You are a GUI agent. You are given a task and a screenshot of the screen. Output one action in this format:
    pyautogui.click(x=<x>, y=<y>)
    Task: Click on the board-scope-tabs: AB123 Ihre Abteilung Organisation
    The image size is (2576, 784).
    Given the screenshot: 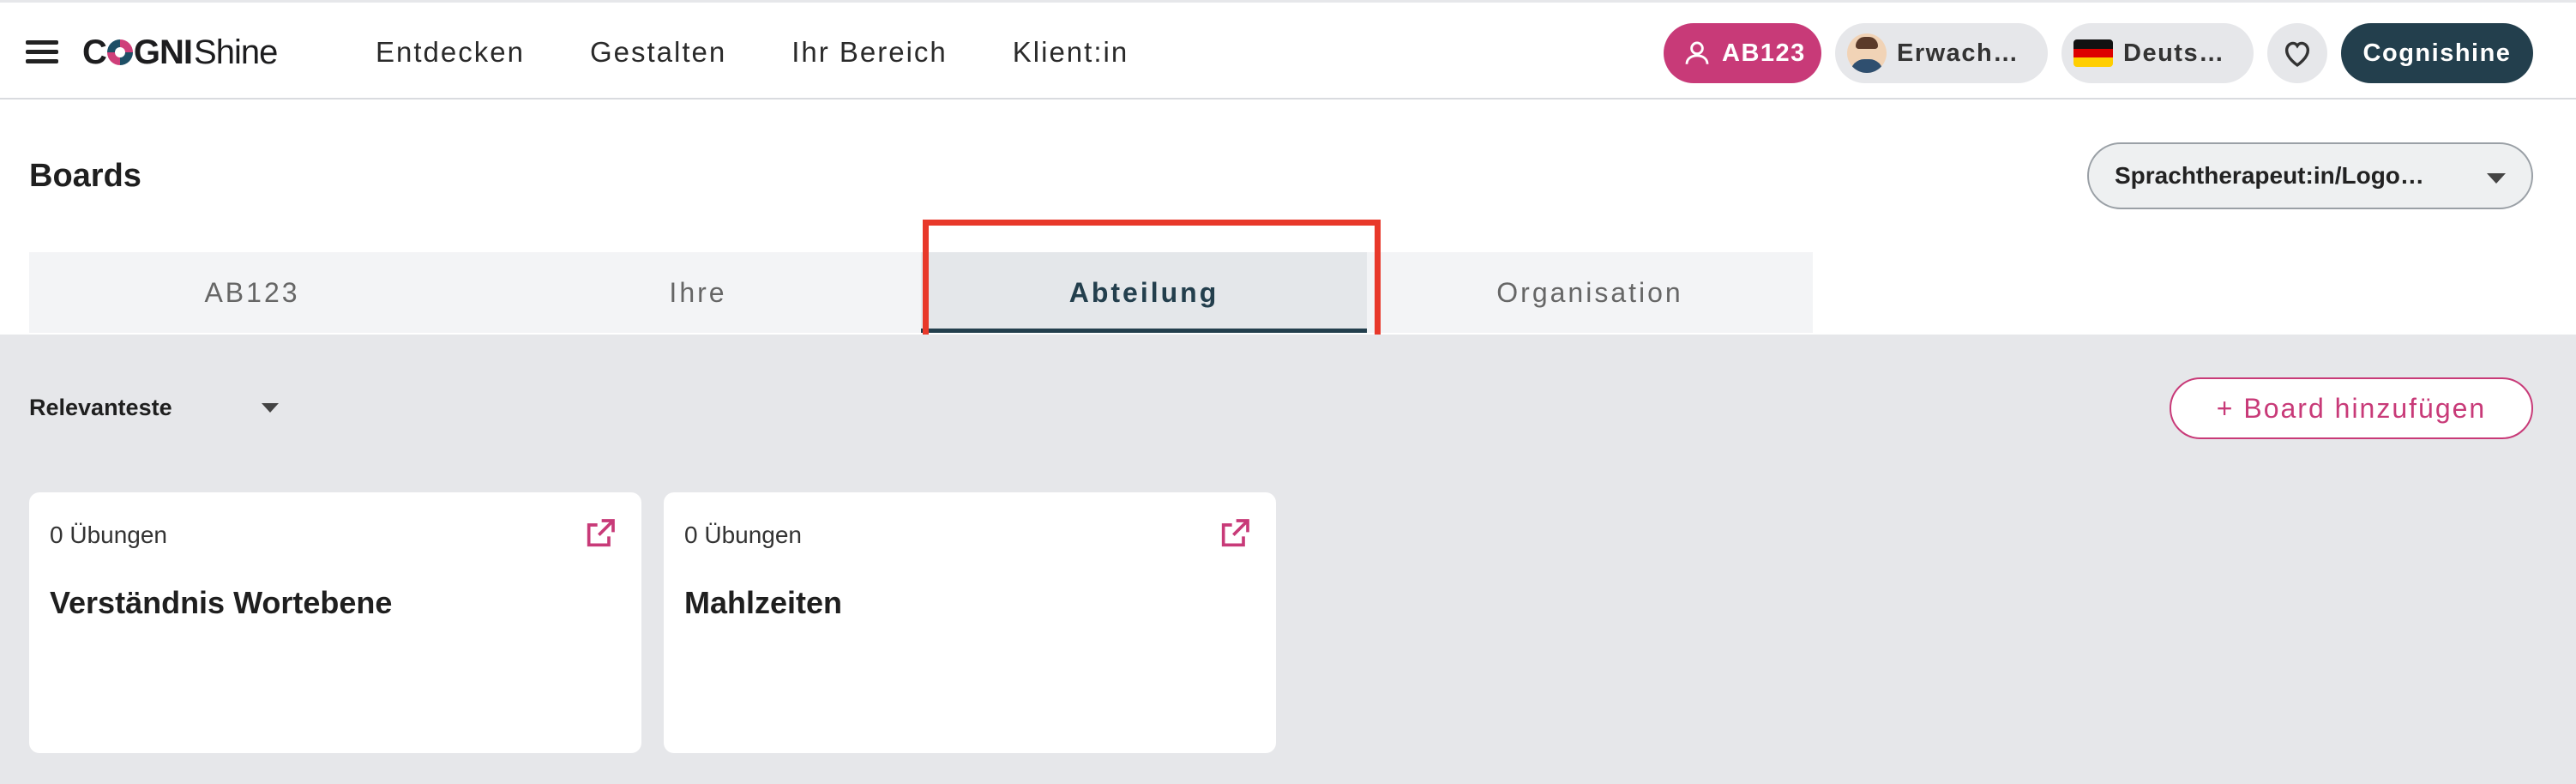 What is the action you would take?
    pyautogui.click(x=921, y=292)
    